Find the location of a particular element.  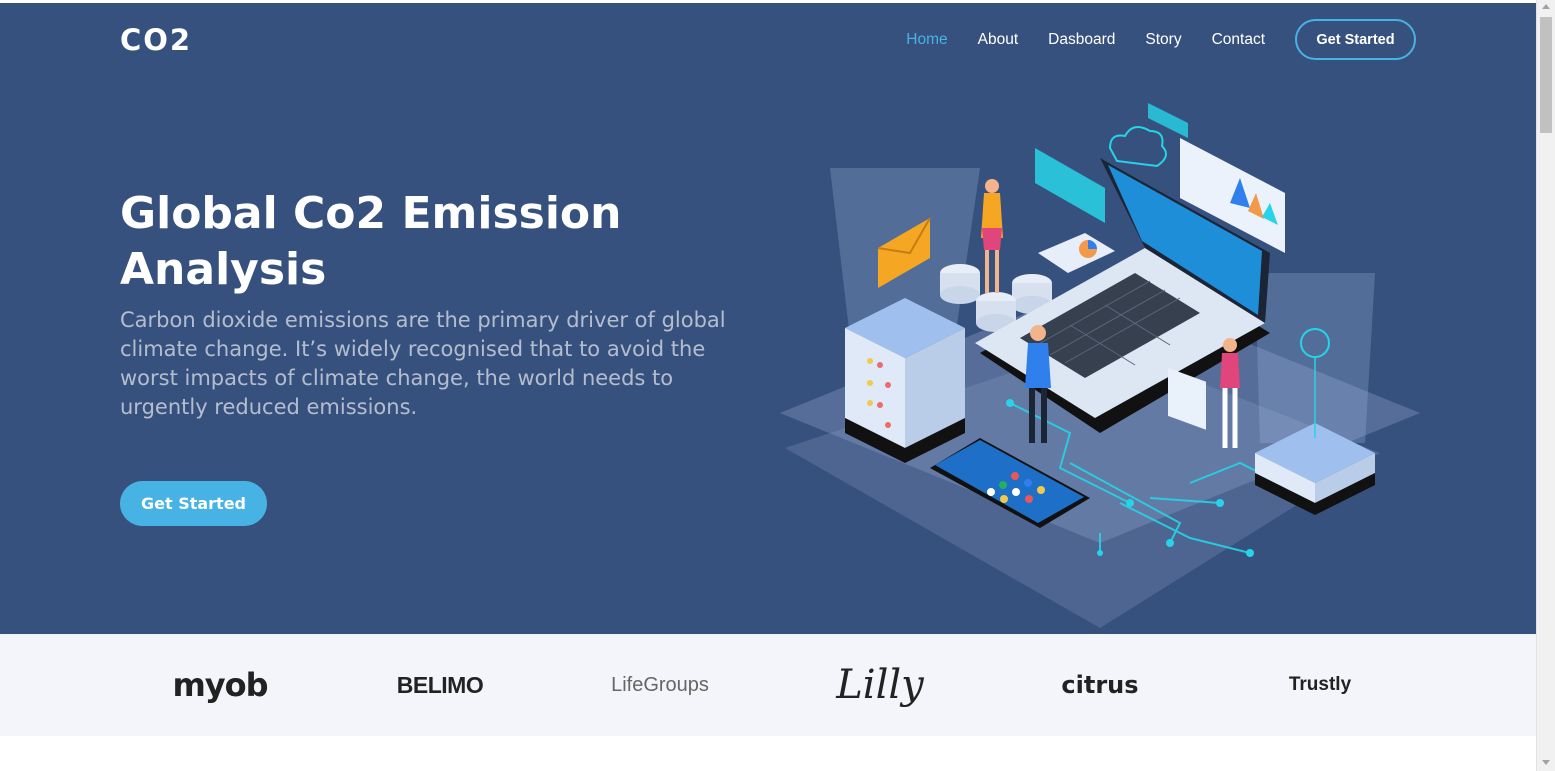

client-logo-myob: myob is located at coordinates (220, 685).